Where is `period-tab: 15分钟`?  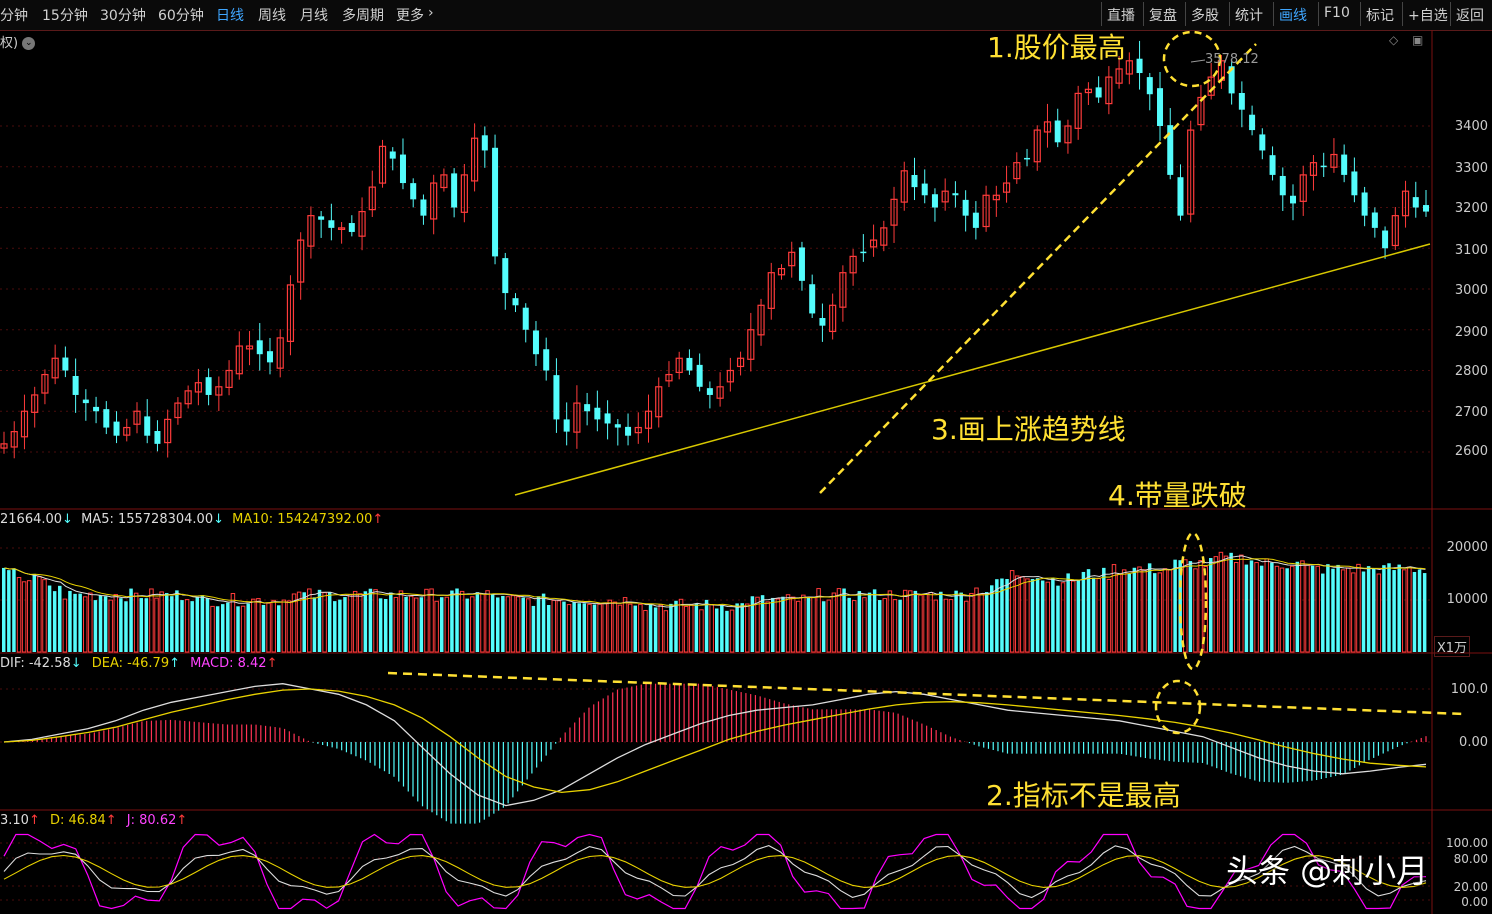 period-tab: 15分钟 is located at coordinates (65, 15).